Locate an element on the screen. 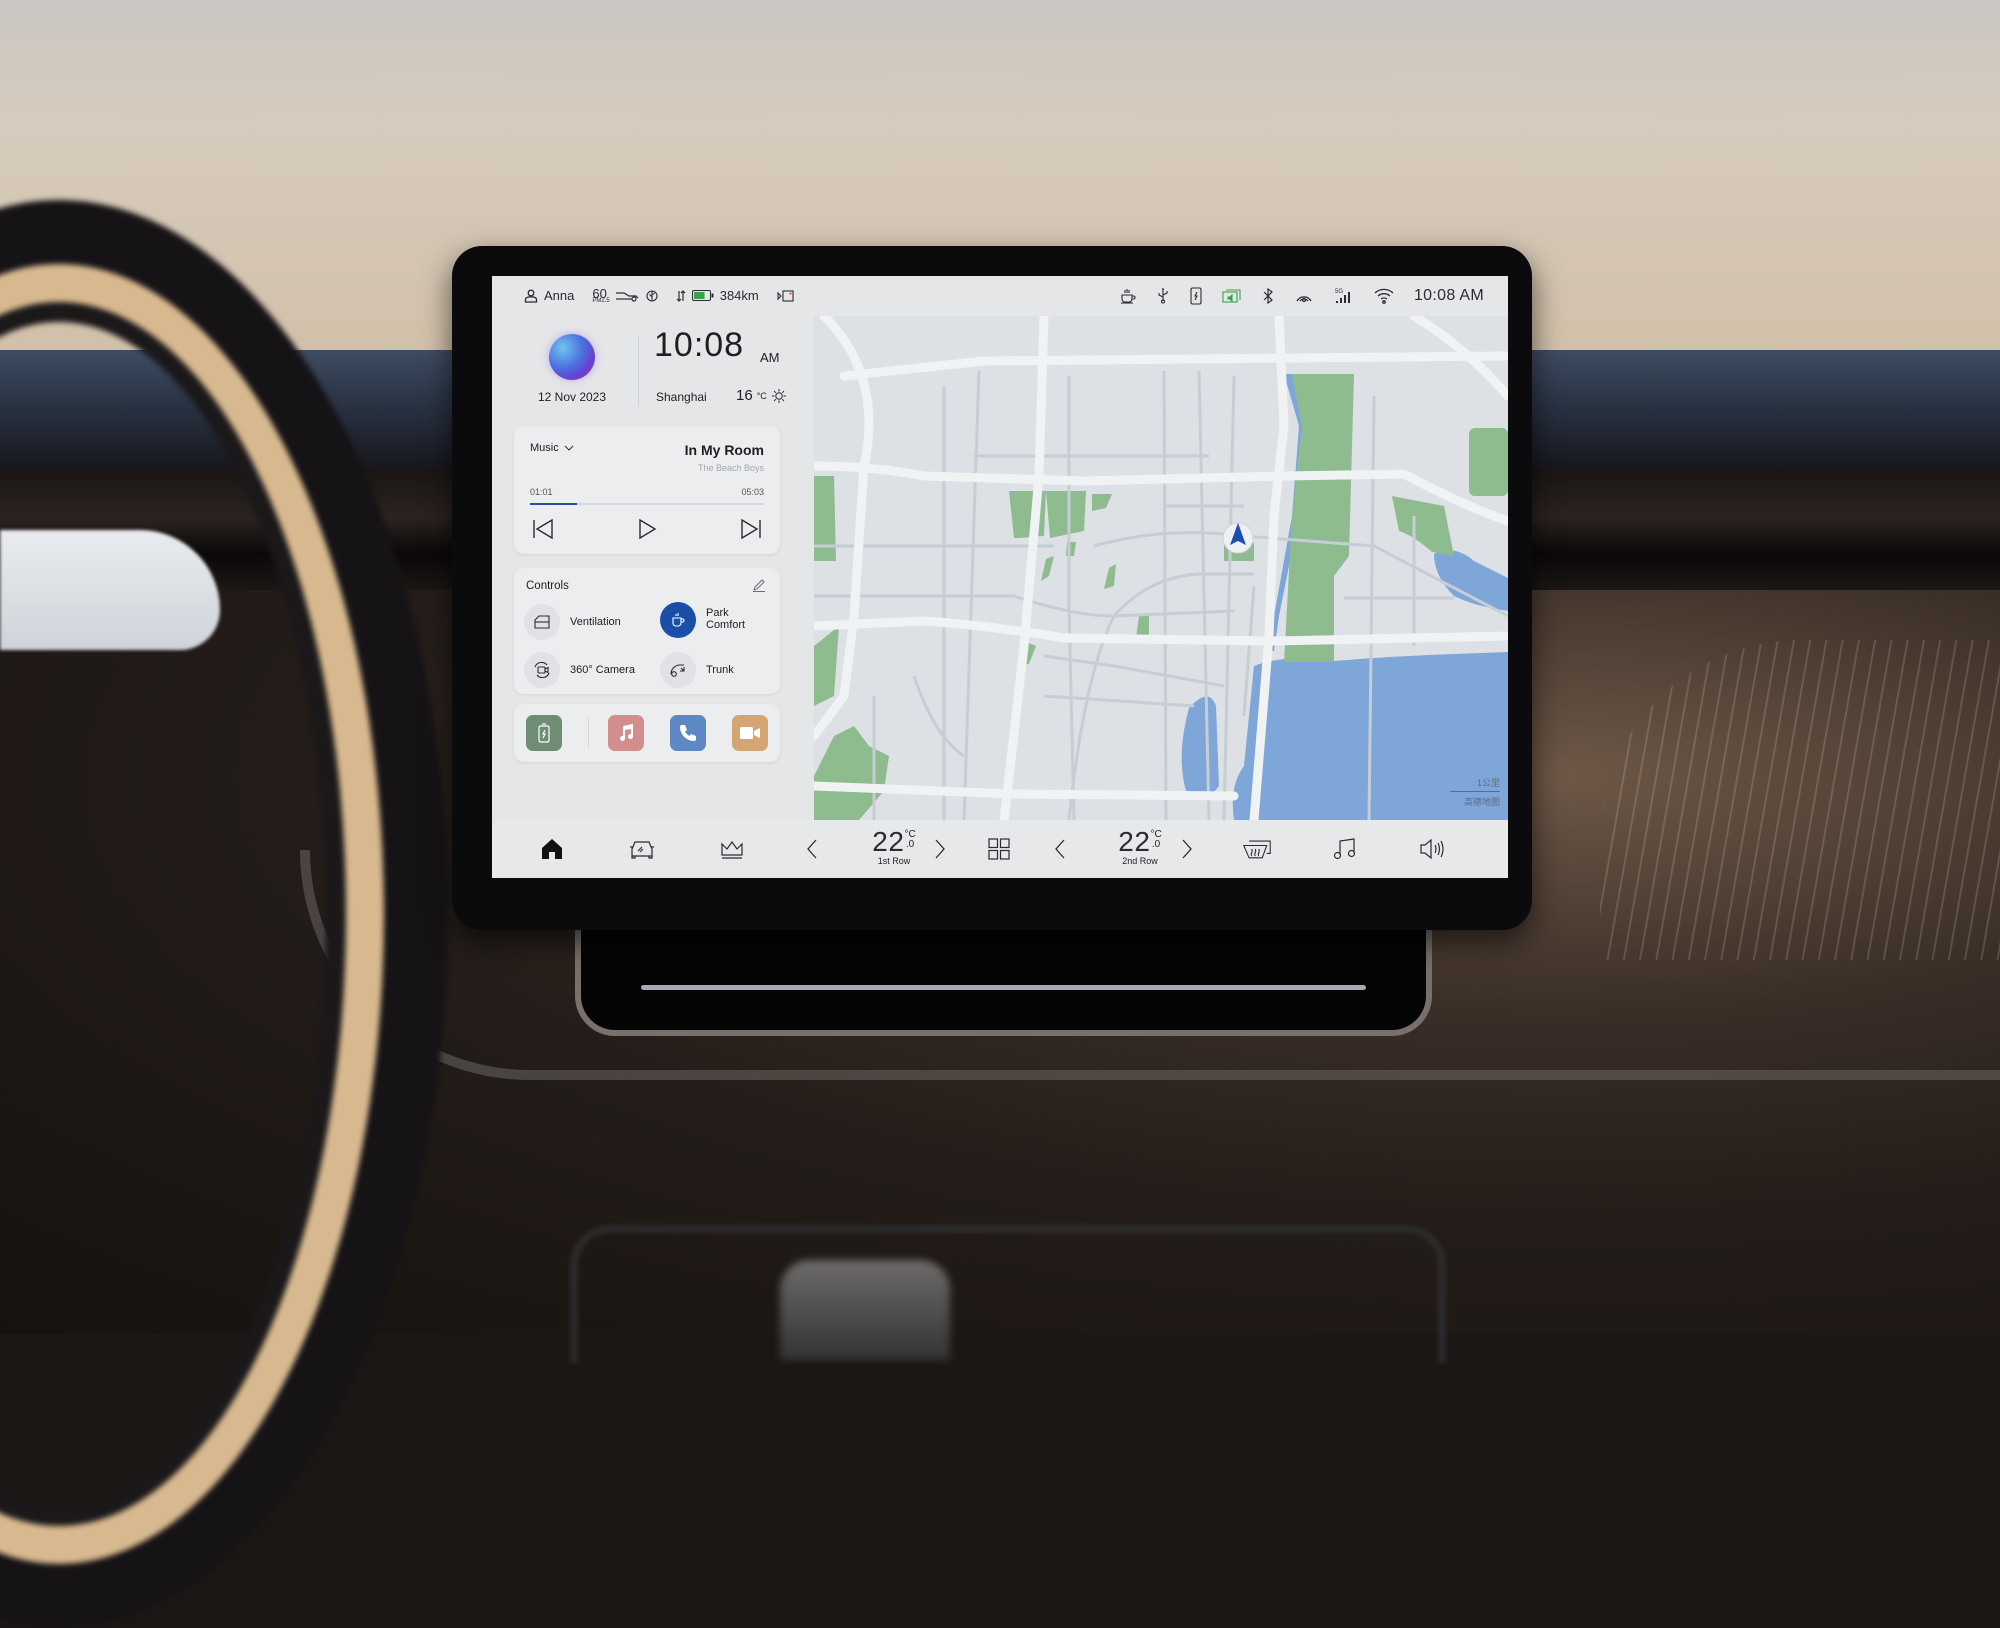  progress-track is located at coordinates (647, 504).